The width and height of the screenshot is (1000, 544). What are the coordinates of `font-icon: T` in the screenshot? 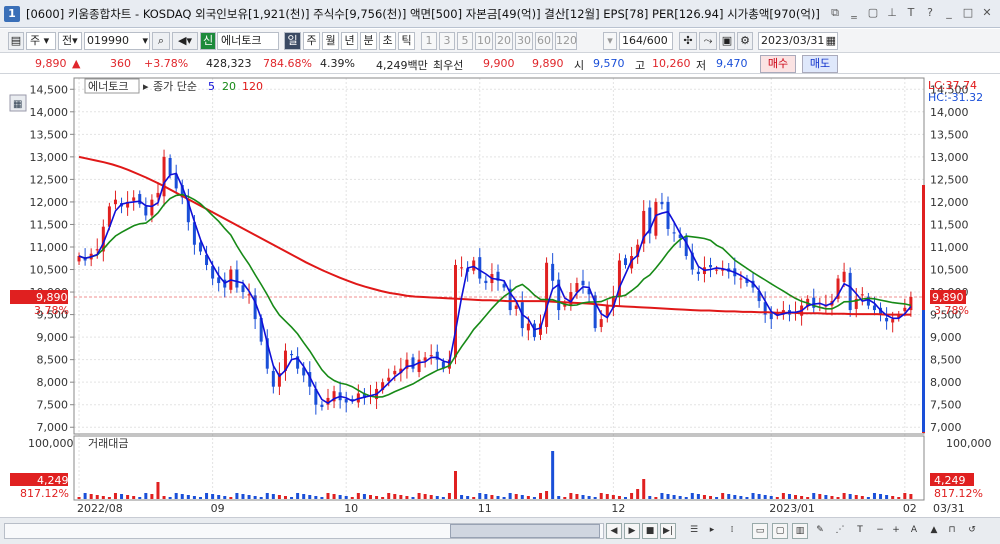 It's located at (911, 13).